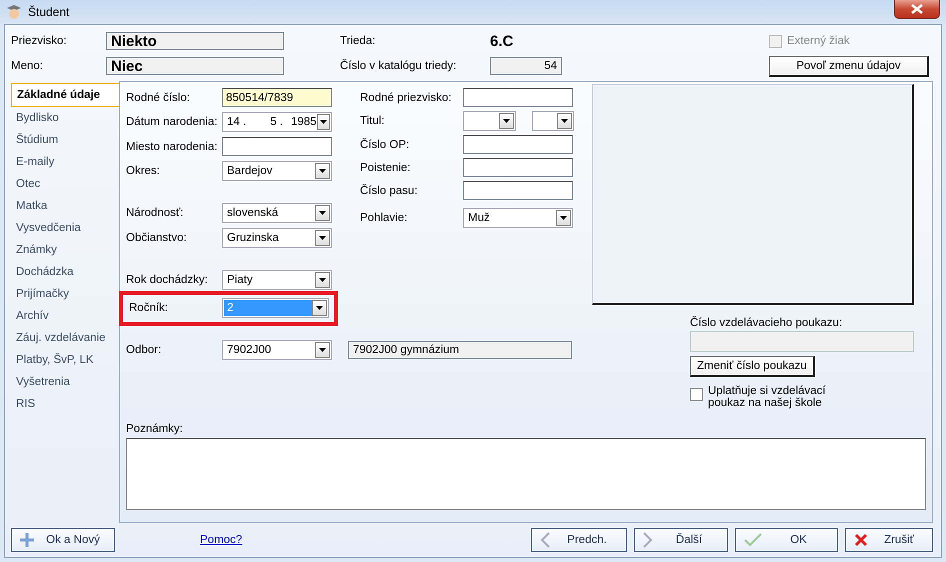  Describe the element at coordinates (65, 382) in the screenshot. I see `sidebar-tab: Vyšetrenia` at that location.